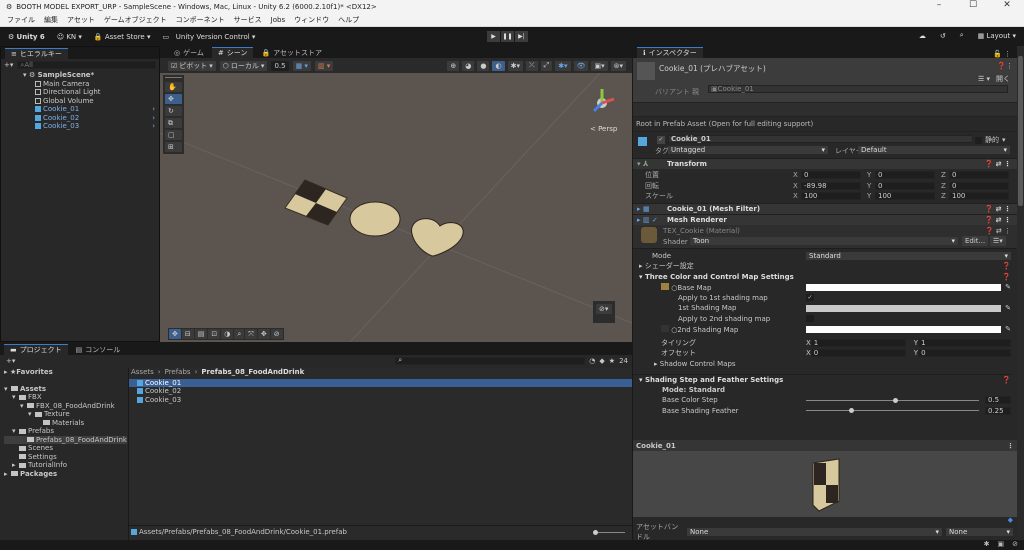  What do you see at coordinates (922, 36) in the screenshot?
I see `cloud-icon: ☁` at bounding box center [922, 36].